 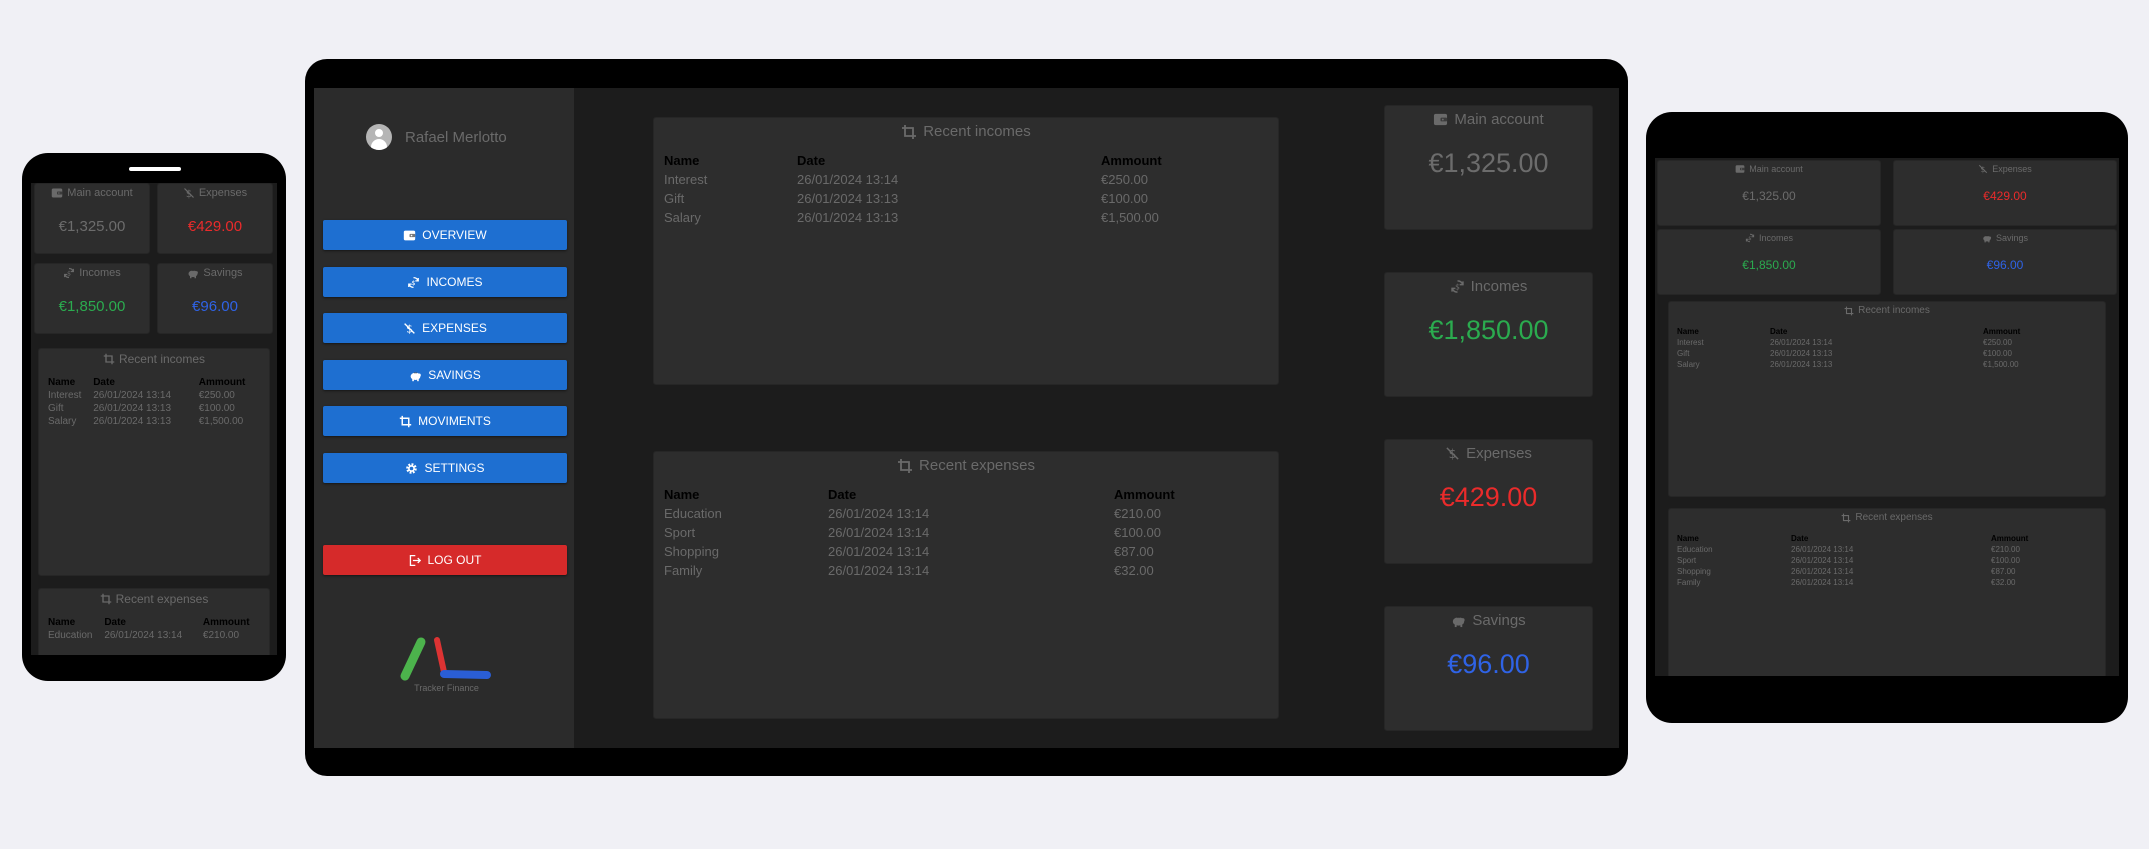 I want to click on nav-expenses-button: EXPENSES, so click(x=445, y=328).